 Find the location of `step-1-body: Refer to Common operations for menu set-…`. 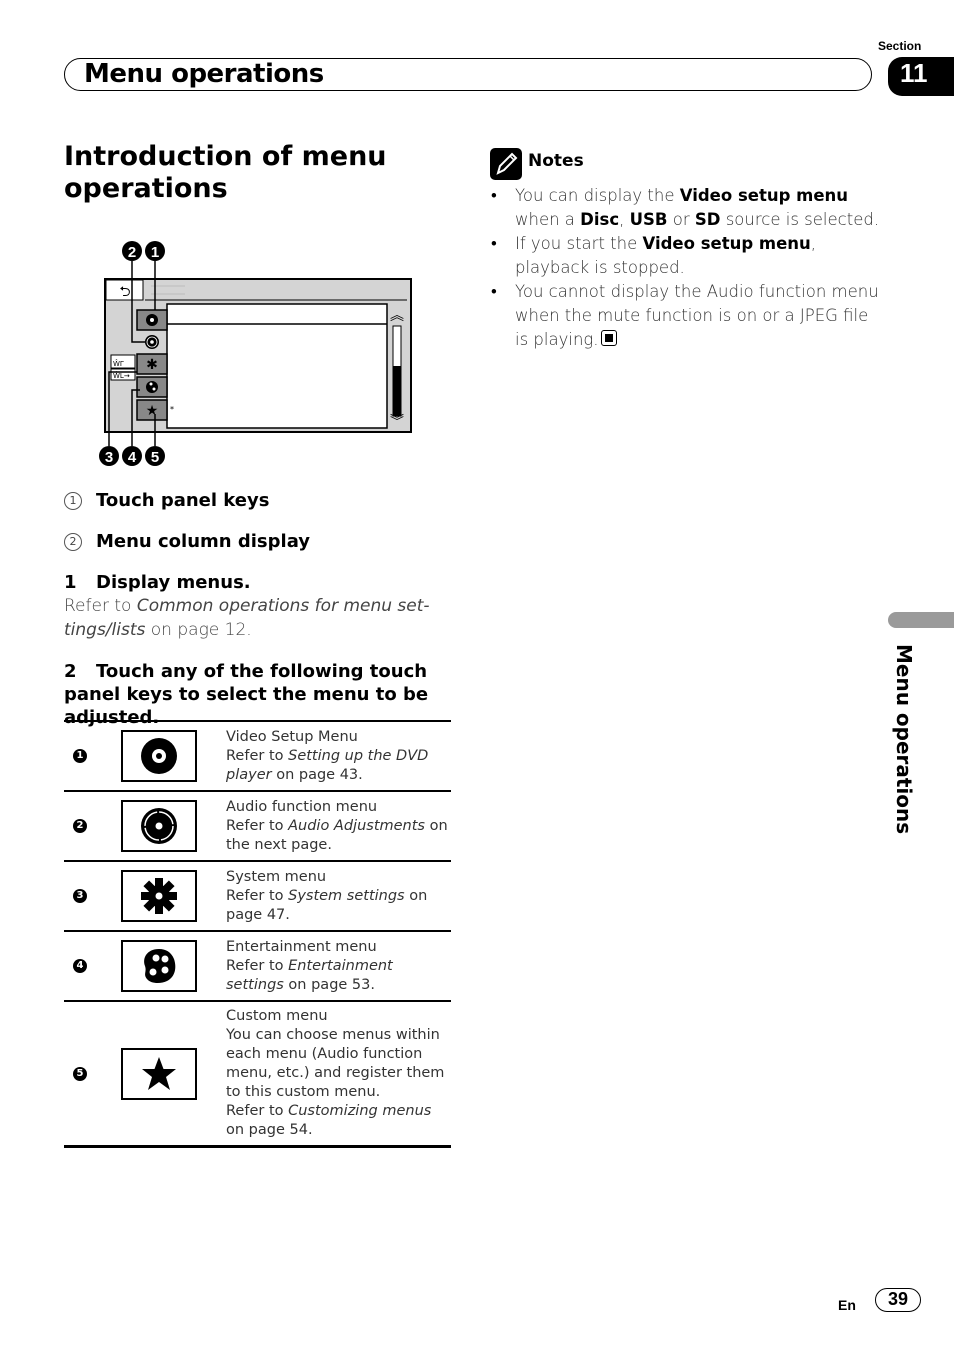

step-1-body: Refer to Common operations for menu set-… is located at coordinates (247, 618).